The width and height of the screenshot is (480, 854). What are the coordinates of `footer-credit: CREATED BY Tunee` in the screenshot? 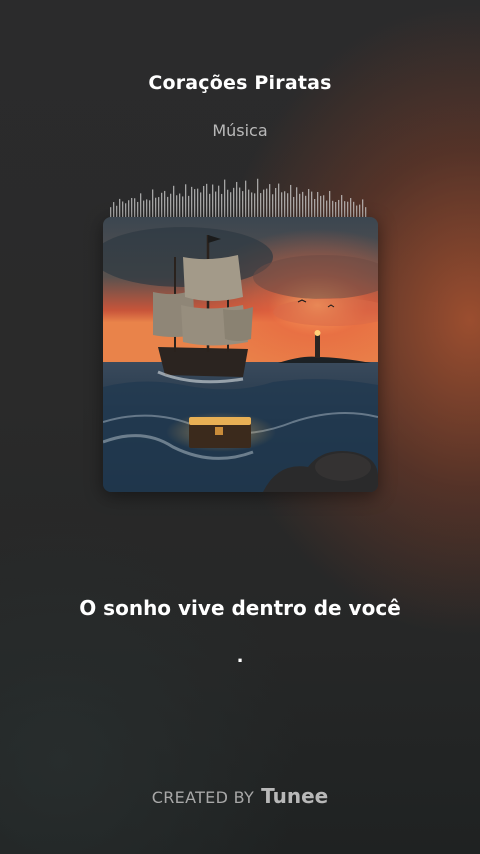 It's located at (240, 796).